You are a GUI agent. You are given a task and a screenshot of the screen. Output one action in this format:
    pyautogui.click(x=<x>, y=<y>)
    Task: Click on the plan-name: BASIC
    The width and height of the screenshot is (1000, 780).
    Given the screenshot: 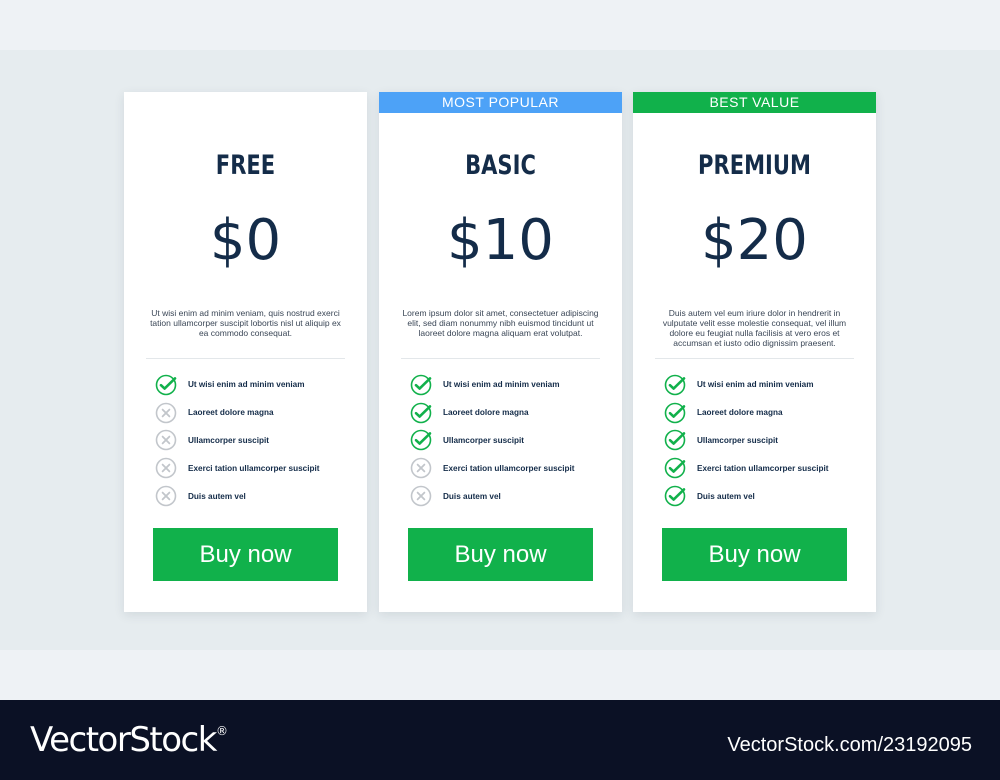 What is the action you would take?
    pyautogui.click(x=500, y=165)
    